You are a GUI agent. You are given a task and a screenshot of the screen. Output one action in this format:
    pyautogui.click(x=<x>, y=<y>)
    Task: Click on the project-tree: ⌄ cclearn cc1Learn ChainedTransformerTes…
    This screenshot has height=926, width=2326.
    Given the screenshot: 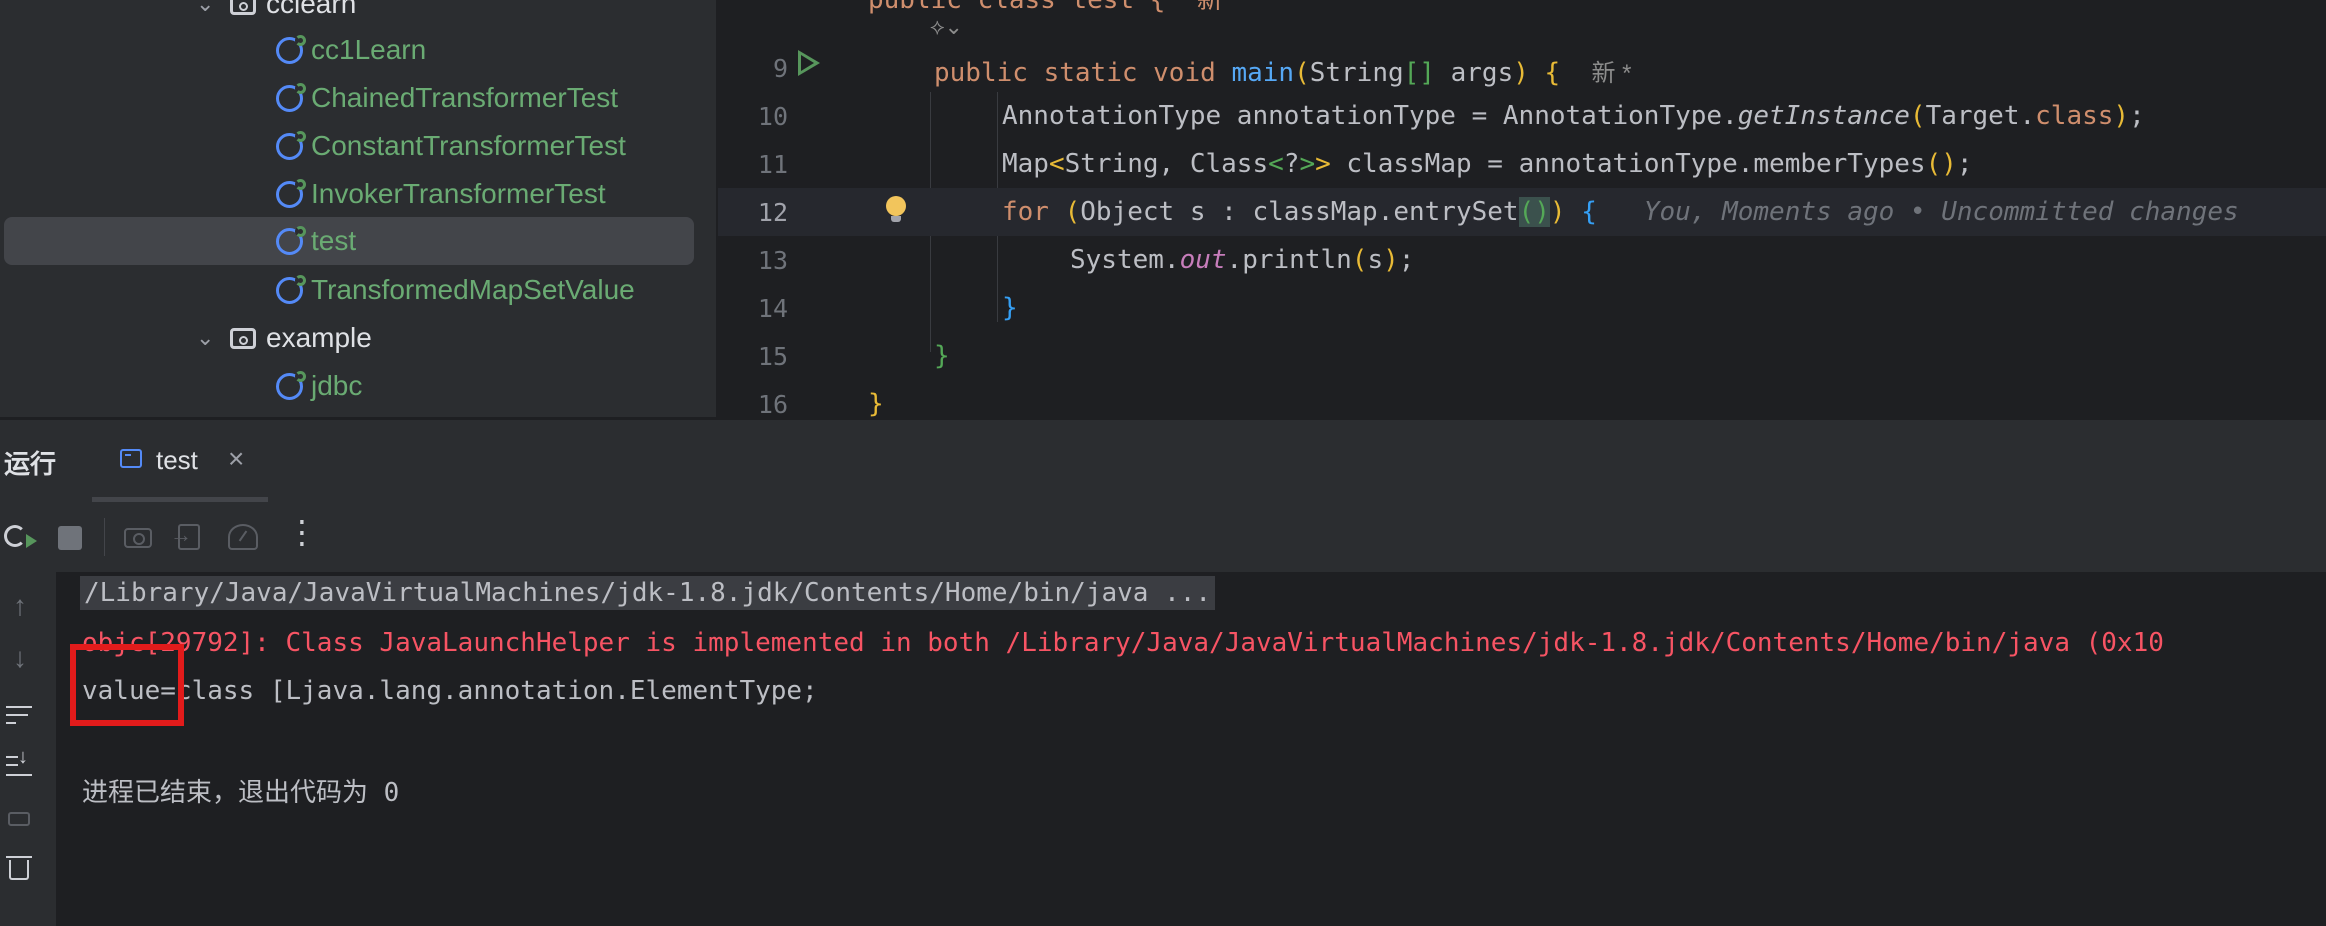 What is the action you would take?
    pyautogui.click(x=358, y=208)
    